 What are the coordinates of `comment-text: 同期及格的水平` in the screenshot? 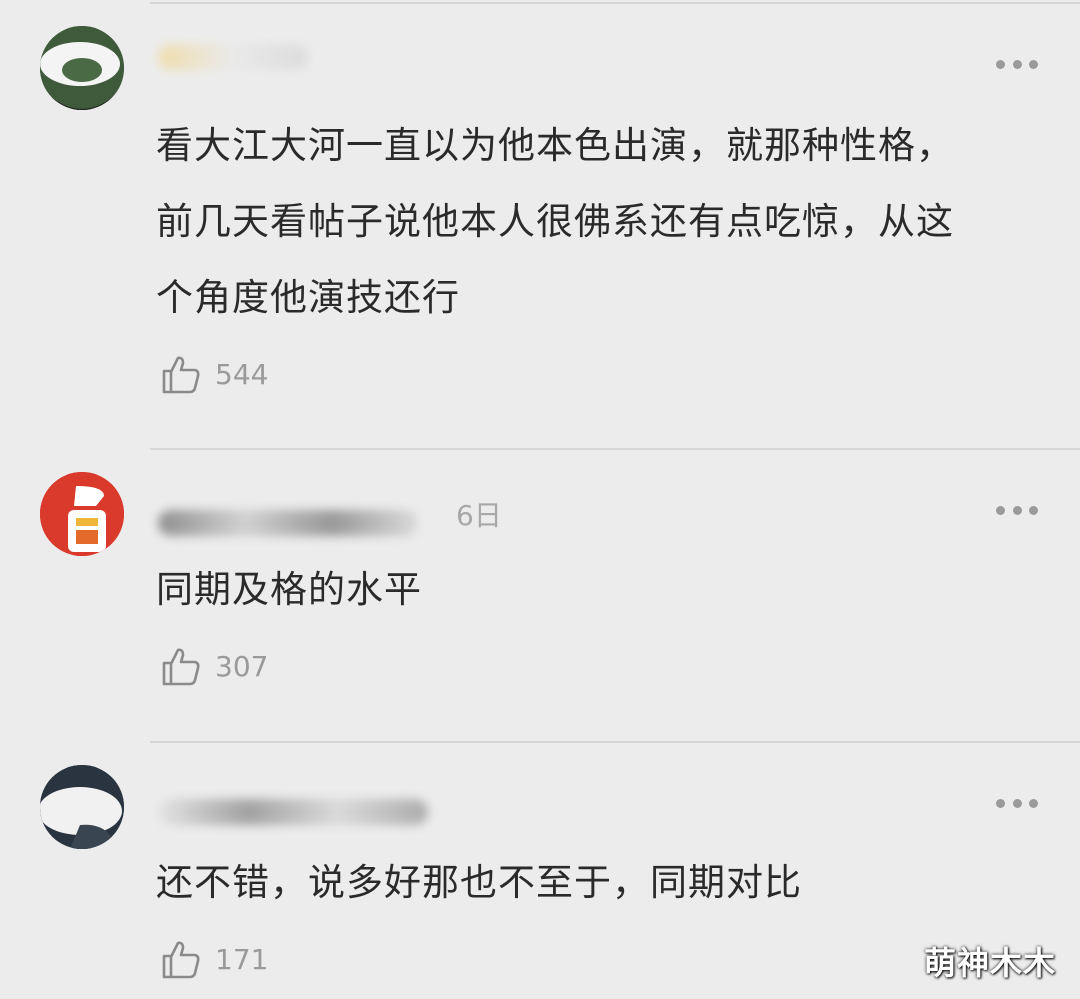 It's located at (596, 590).